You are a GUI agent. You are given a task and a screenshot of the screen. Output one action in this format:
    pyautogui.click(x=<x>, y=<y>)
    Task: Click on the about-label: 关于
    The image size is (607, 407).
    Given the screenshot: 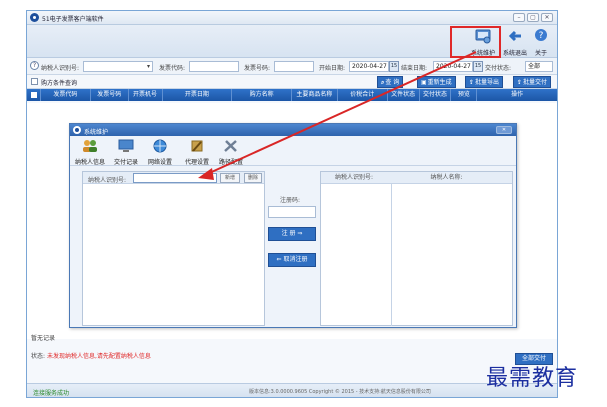 What is the action you would take?
    pyautogui.click(x=540, y=53)
    